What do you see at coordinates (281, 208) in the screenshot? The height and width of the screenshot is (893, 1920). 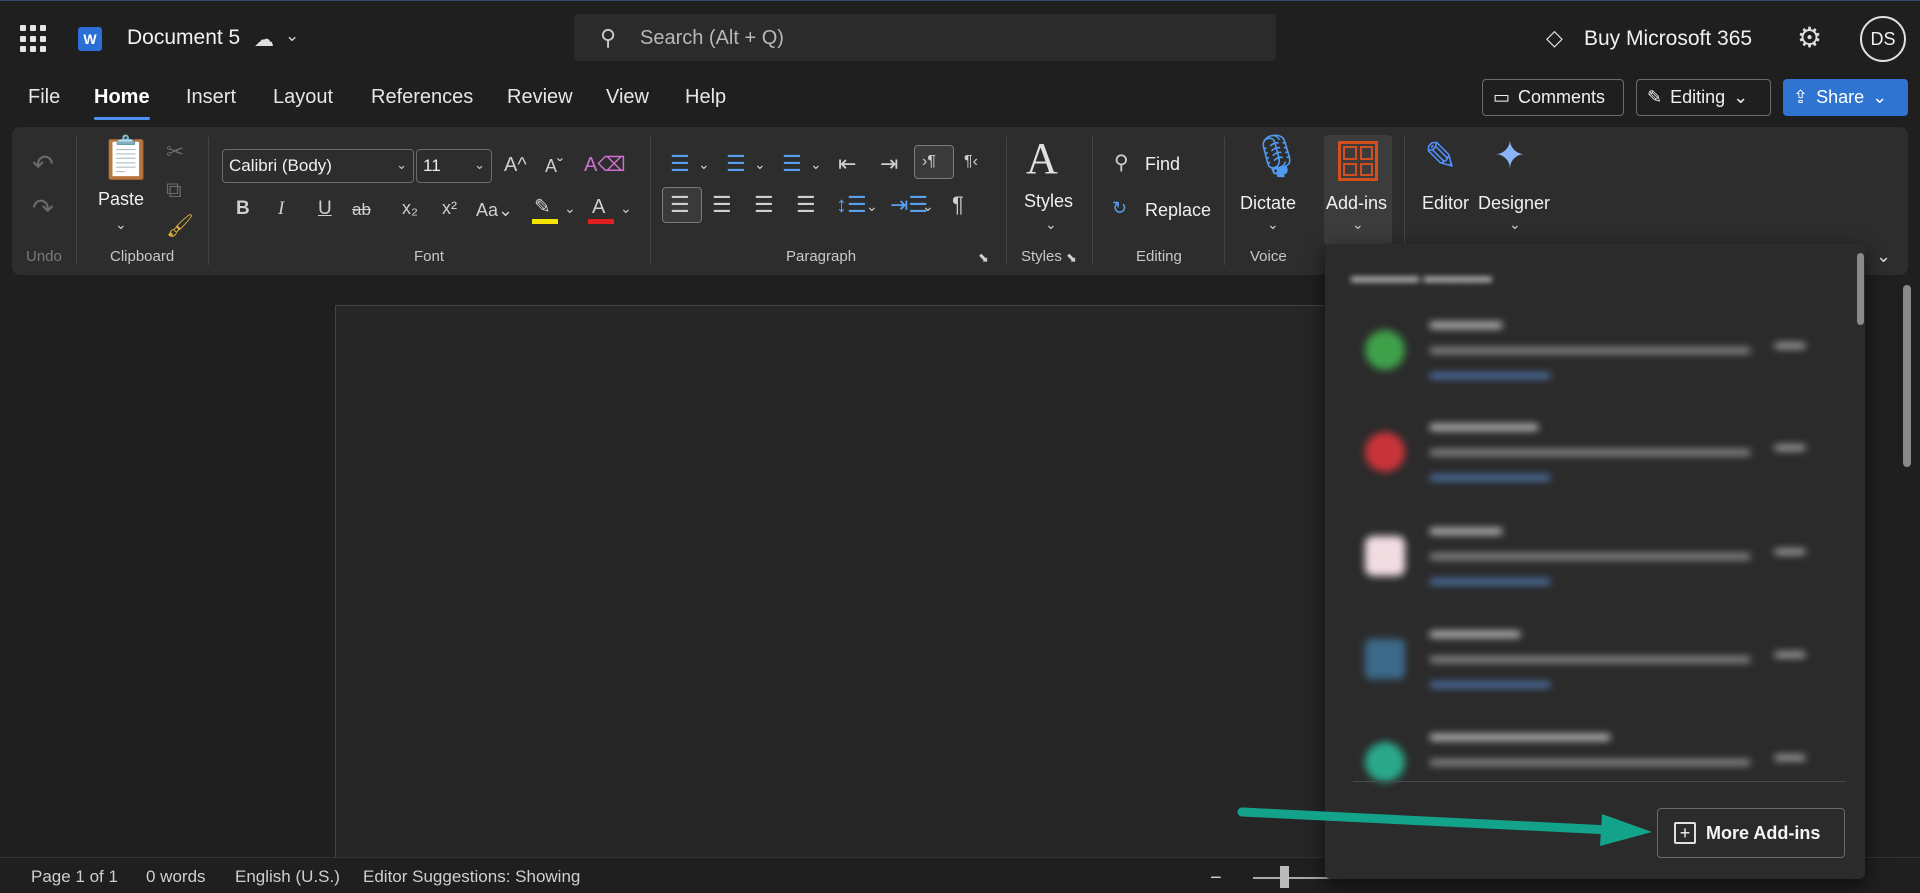 I see `italic-icon: I` at bounding box center [281, 208].